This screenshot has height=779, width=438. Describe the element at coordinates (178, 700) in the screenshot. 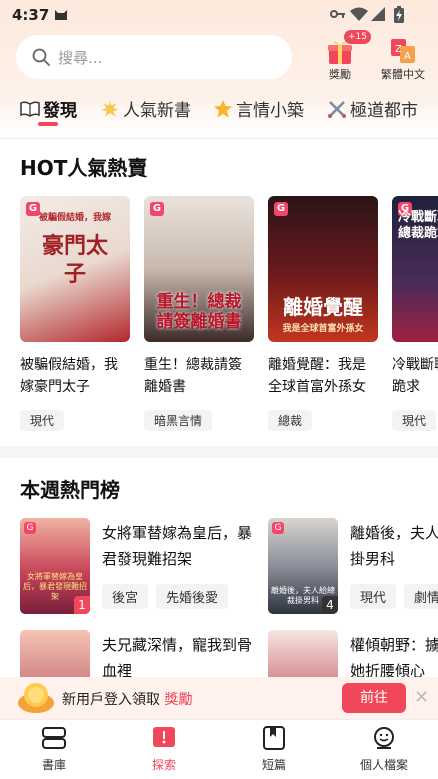

I see `promo-highlight: 獎勵` at that location.